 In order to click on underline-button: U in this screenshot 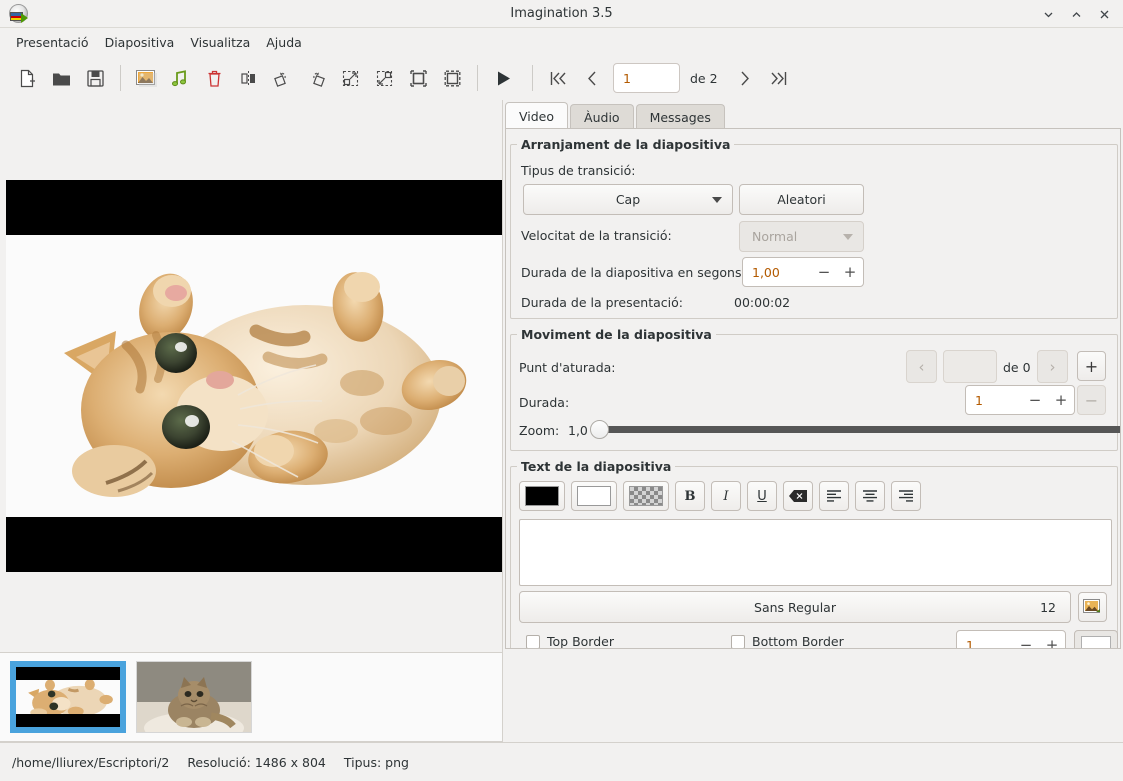, I will do `click(762, 496)`.